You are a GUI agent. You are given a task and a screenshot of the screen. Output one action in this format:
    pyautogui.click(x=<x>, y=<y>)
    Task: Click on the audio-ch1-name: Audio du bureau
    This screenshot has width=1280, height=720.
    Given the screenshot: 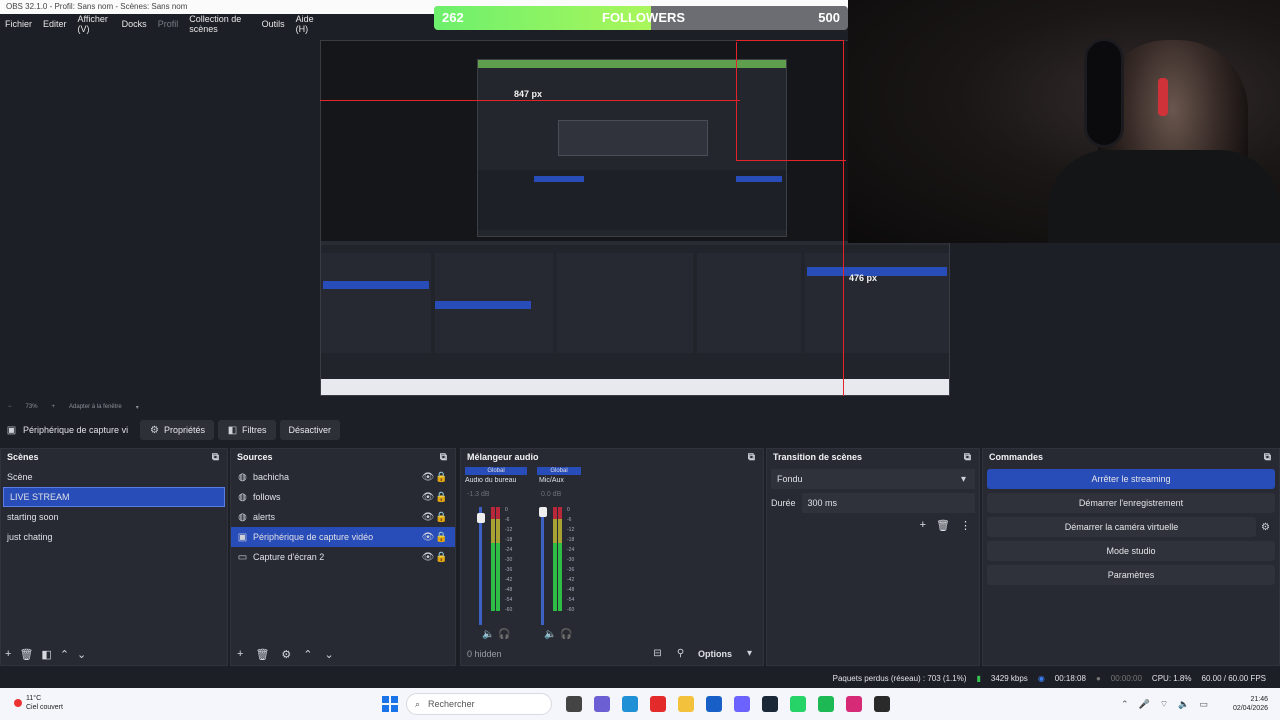 What is the action you would take?
    pyautogui.click(x=496, y=480)
    